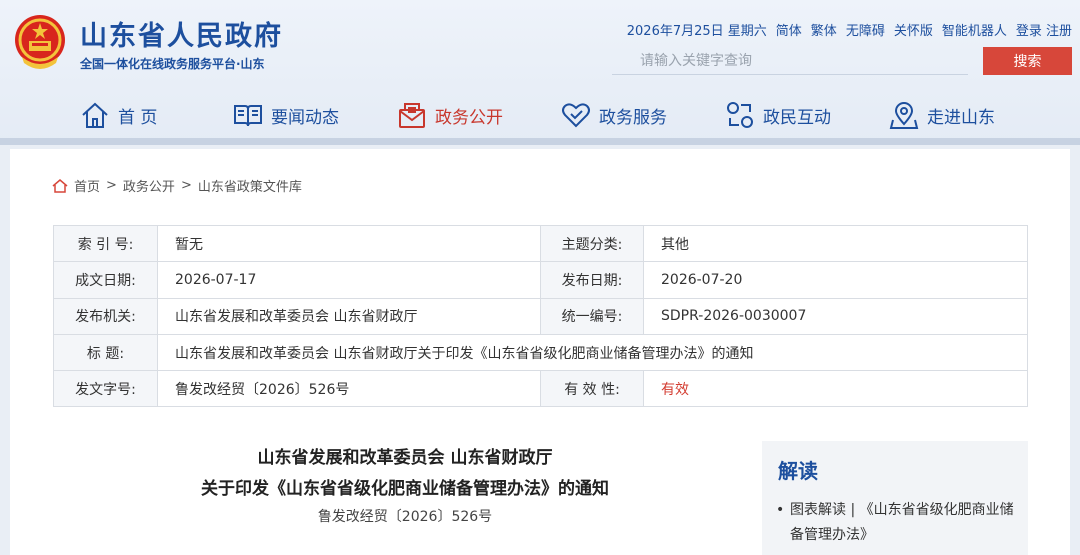  I want to click on document-number: 鲁发改经贸〔2026〕526号, so click(405, 517).